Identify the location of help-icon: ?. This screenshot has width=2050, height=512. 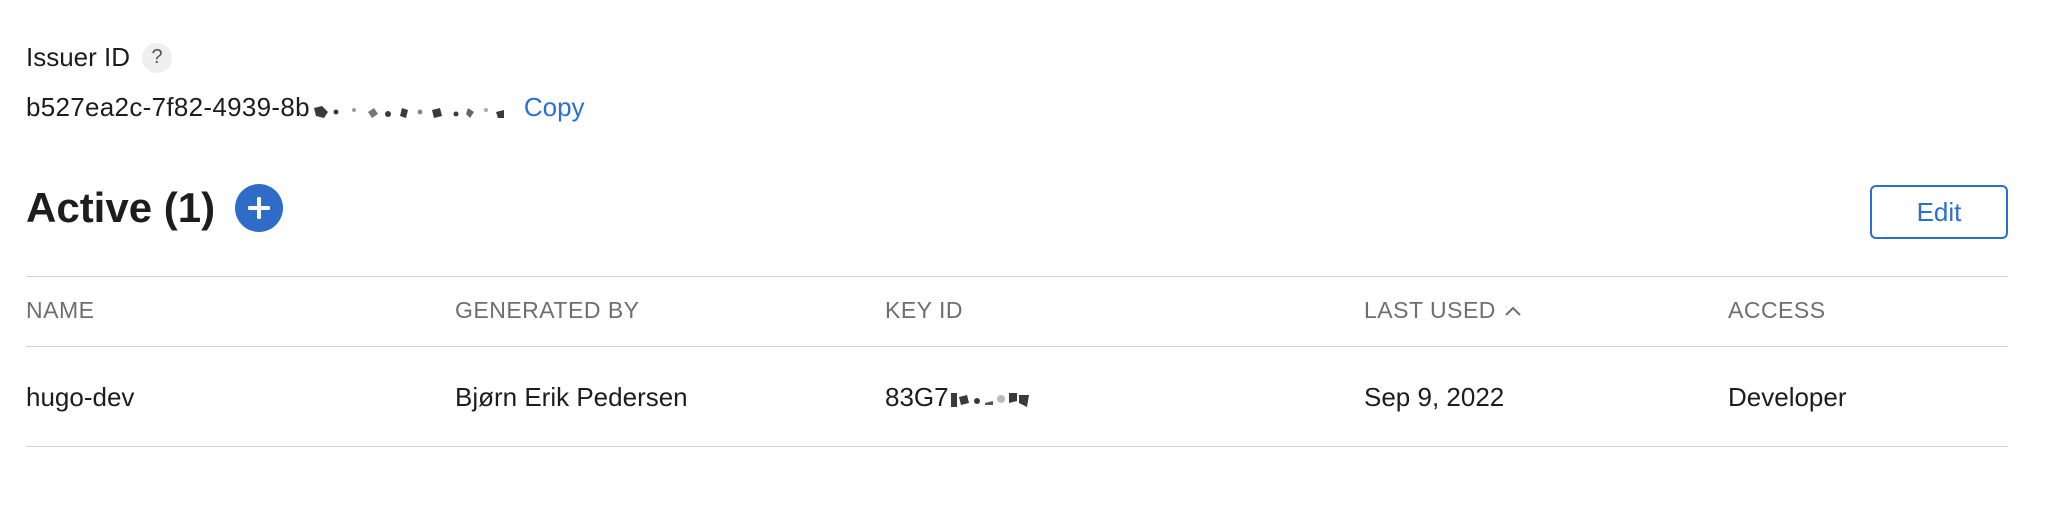
(157, 57).